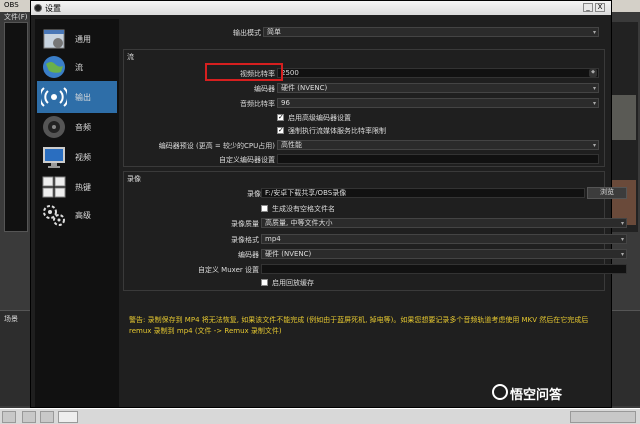 The height and width of the screenshot is (424, 640). Describe the element at coordinates (444, 239) in the screenshot. I see `recording-format-select: mp4 ▾` at that location.